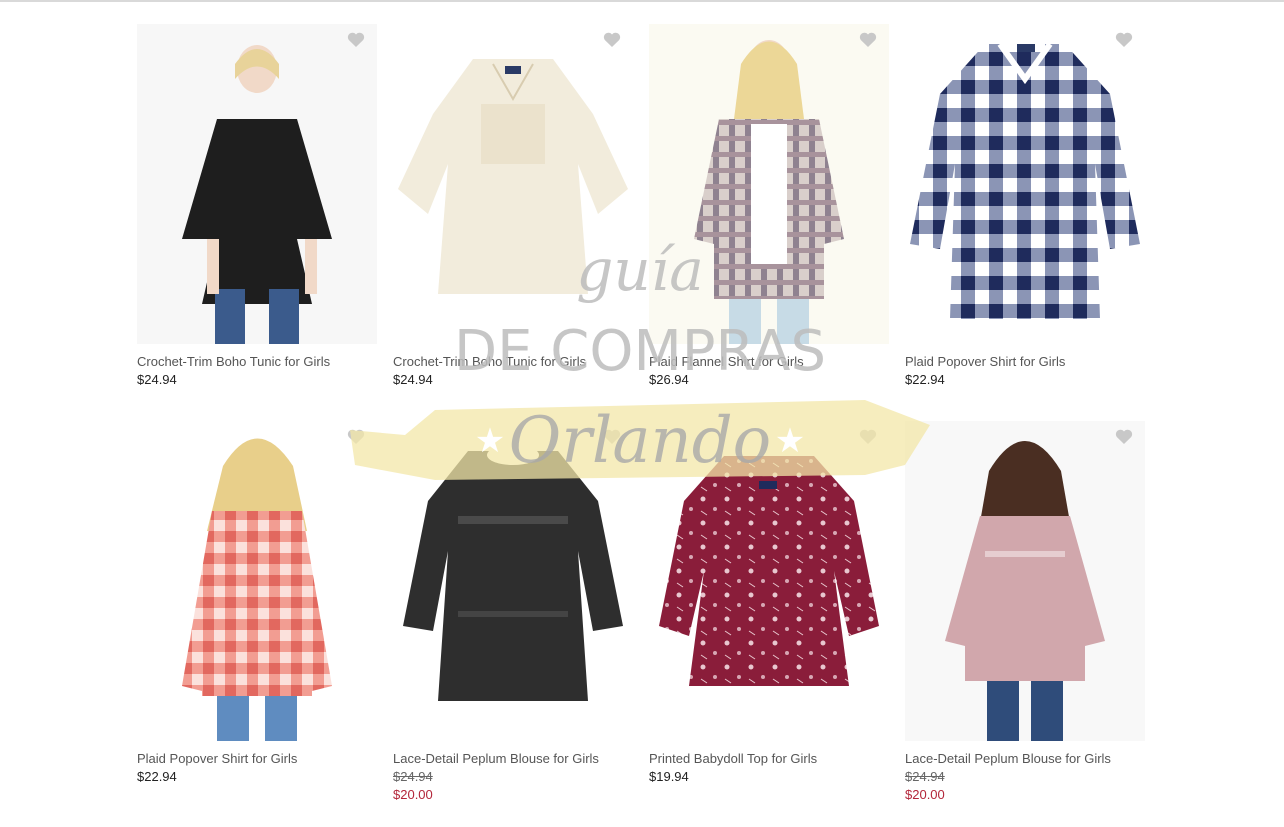 Image resolution: width=1284 pixels, height=827 pixels. What do you see at coordinates (669, 379) in the screenshot?
I see `product-price: $26.94` at bounding box center [669, 379].